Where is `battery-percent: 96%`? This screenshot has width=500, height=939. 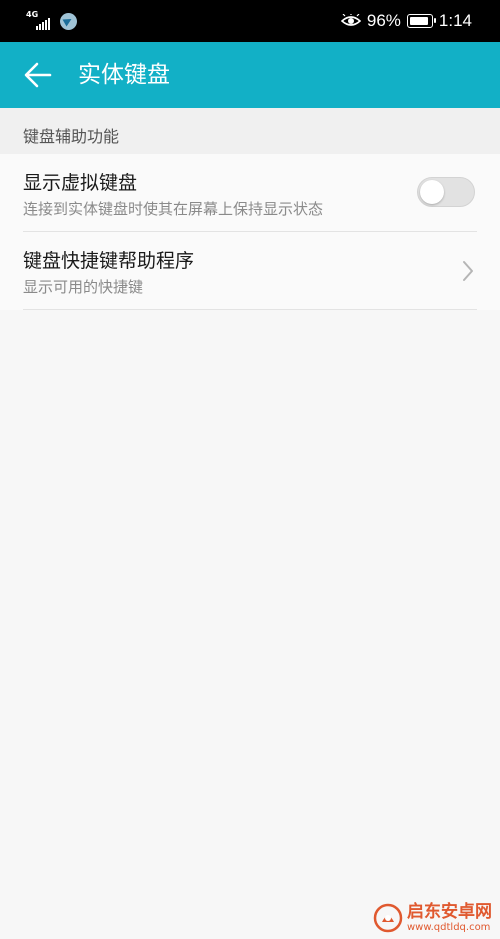
battery-percent: 96% is located at coordinates (383, 20).